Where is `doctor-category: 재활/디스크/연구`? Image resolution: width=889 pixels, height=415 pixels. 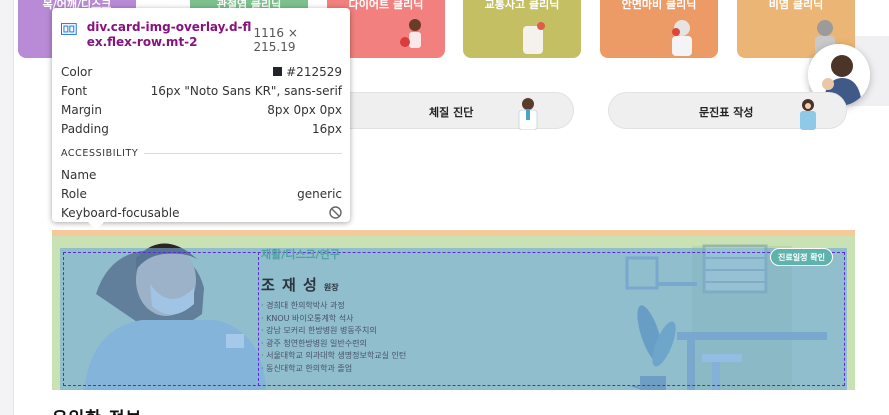
doctor-category: 재활/디스크/연구 is located at coordinates (300, 254).